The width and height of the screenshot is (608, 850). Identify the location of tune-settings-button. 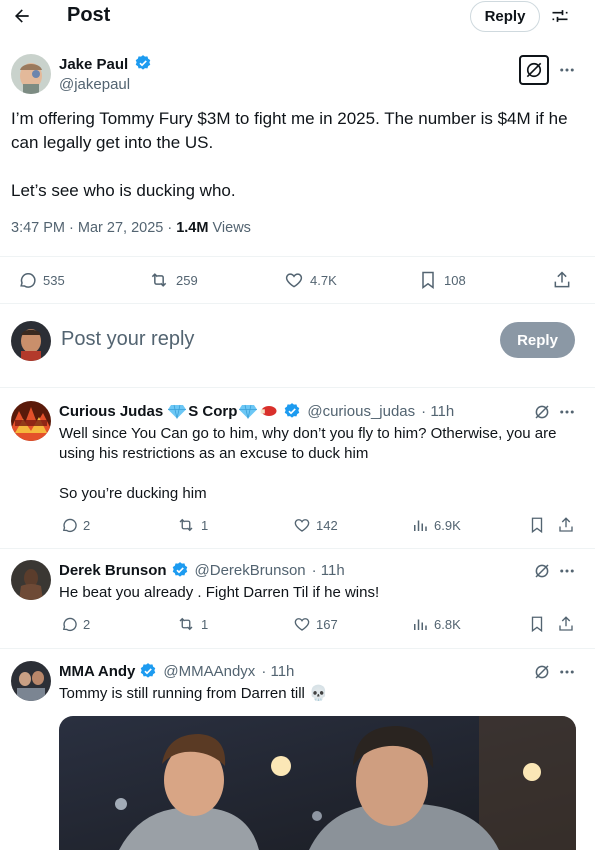
(560, 16).